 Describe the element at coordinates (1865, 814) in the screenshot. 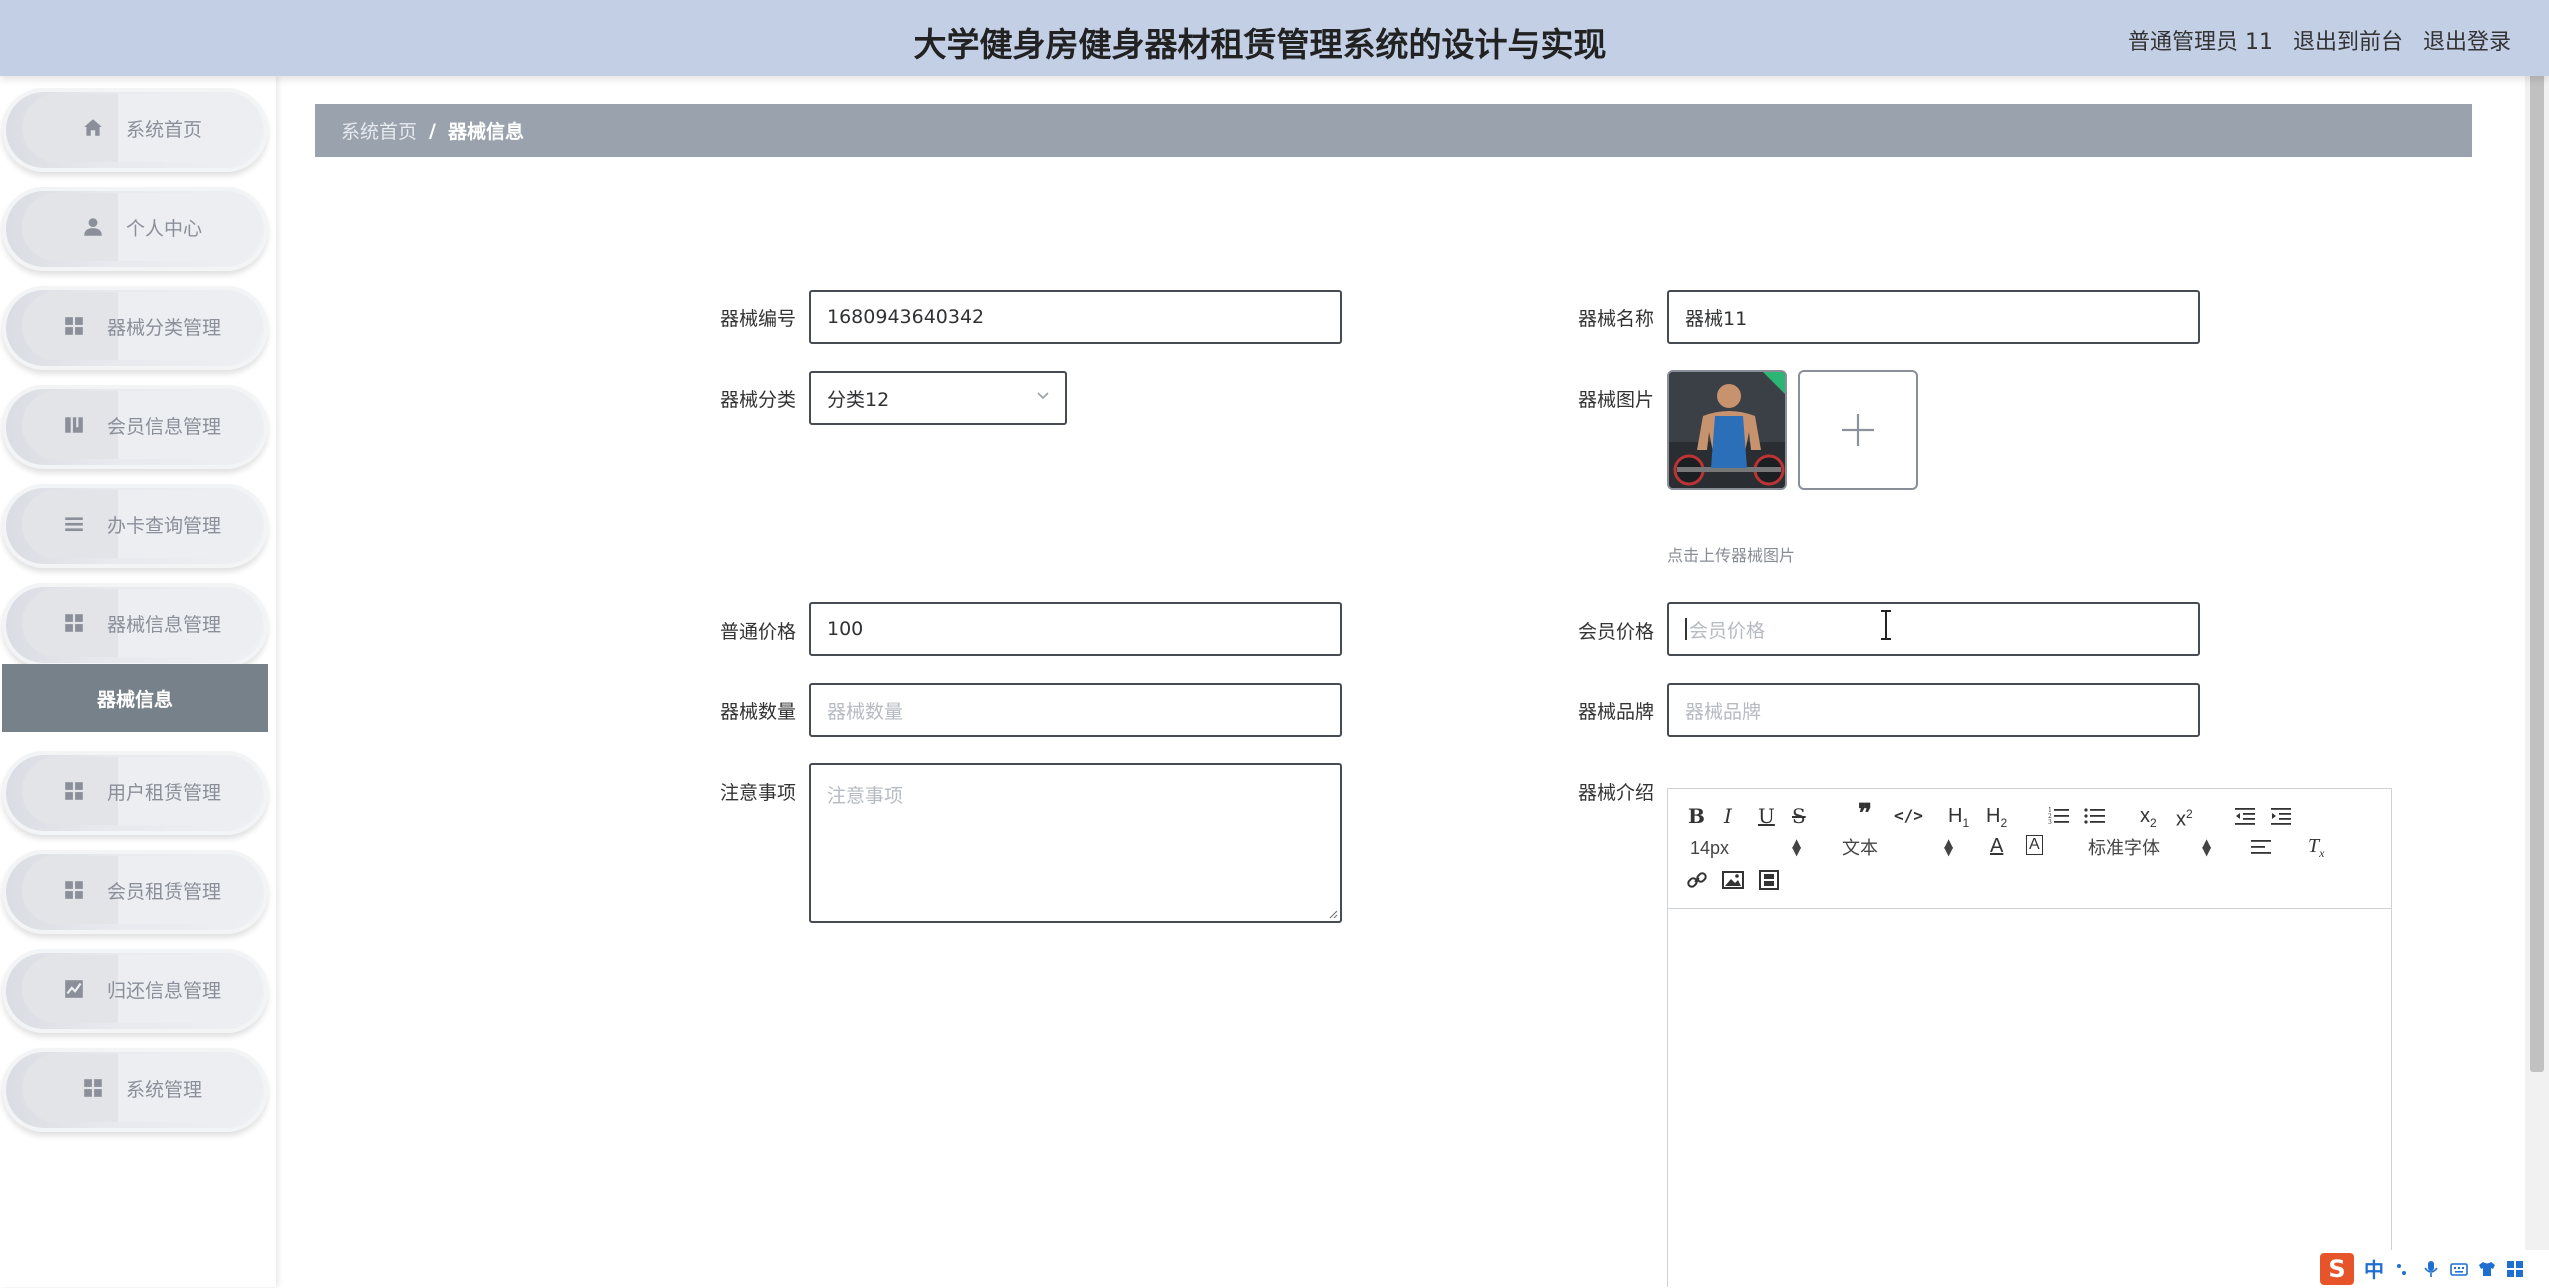

I see `blockquote-icon: ❞` at that location.